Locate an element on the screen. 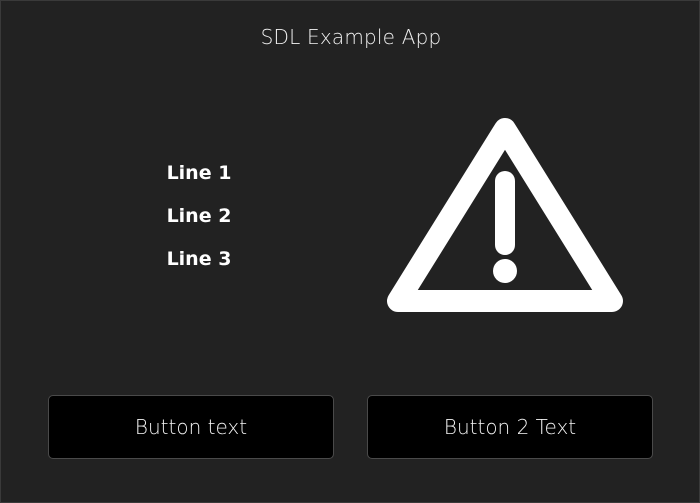  button-2: Button 2 Text is located at coordinates (510, 427).